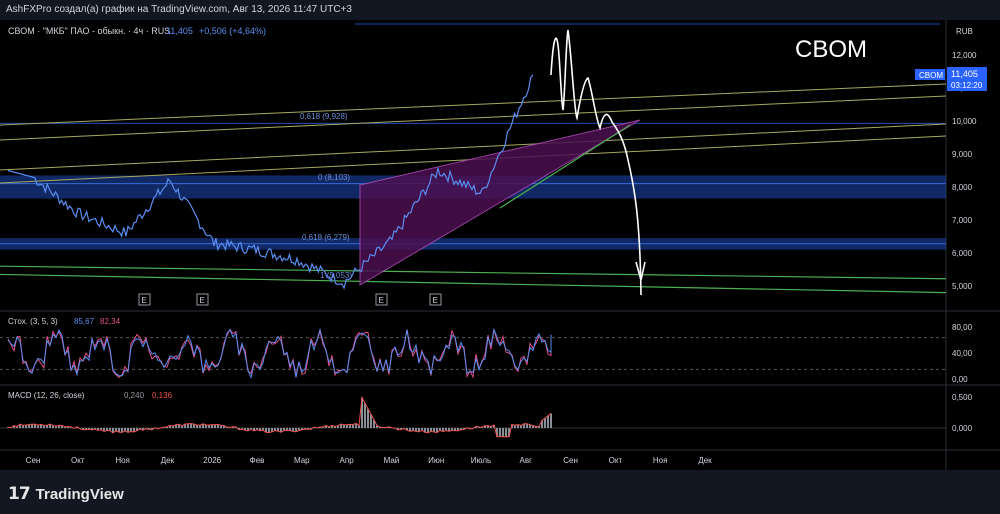  What do you see at coordinates (962, 154) in the screenshot?
I see `price-axis-label: 9,000` at bounding box center [962, 154].